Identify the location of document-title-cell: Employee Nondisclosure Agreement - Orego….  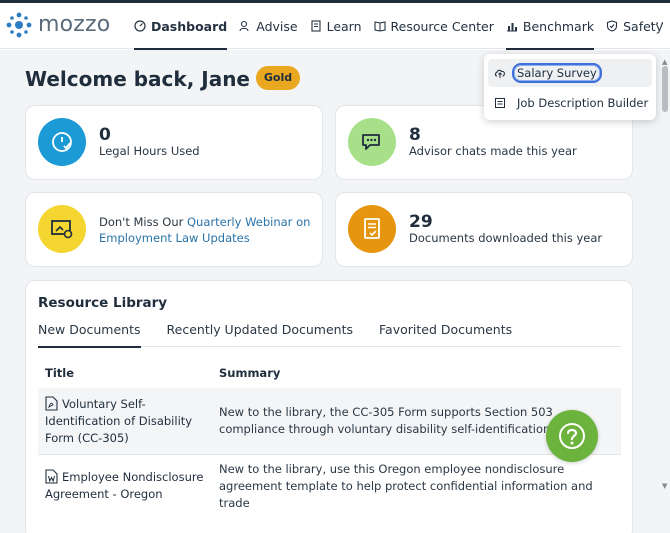
(127, 486).